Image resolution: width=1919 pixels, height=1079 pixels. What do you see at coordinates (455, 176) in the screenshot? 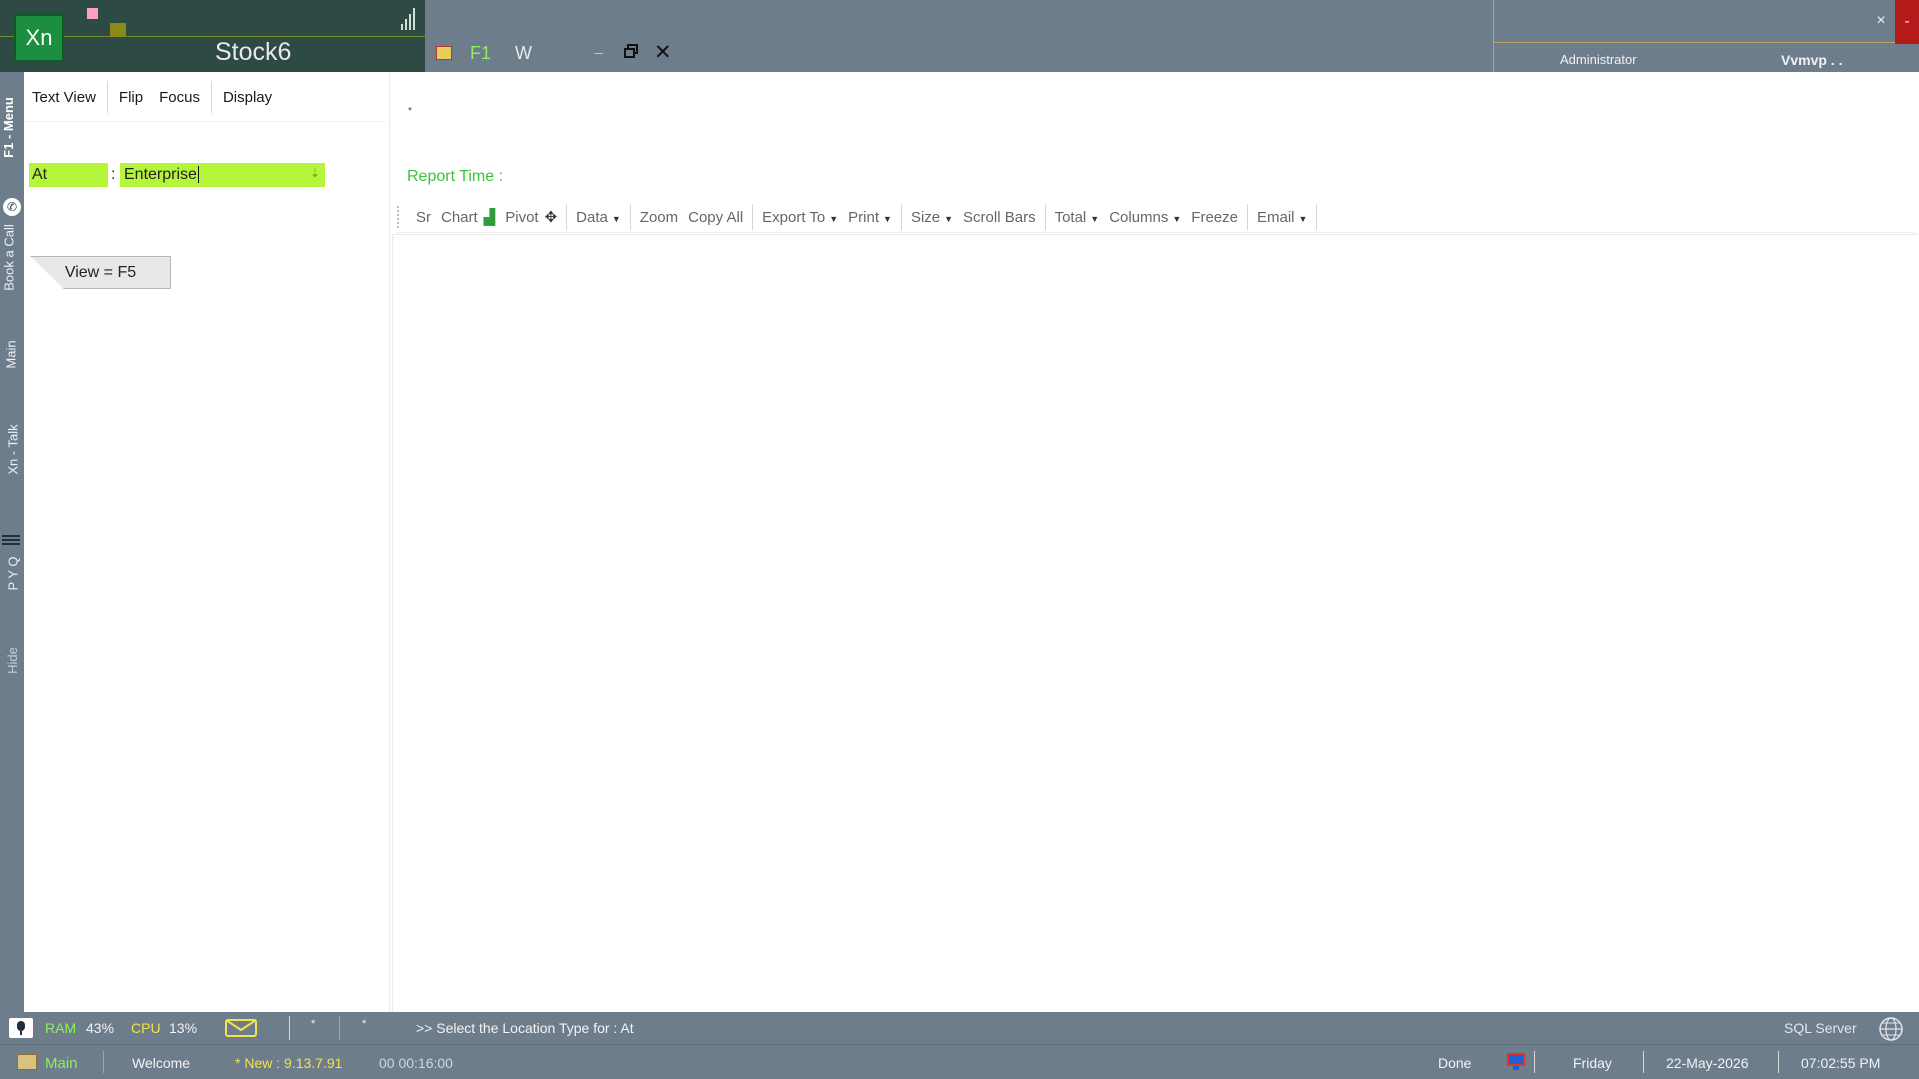
I see `report-time-label: Report Time :` at bounding box center [455, 176].